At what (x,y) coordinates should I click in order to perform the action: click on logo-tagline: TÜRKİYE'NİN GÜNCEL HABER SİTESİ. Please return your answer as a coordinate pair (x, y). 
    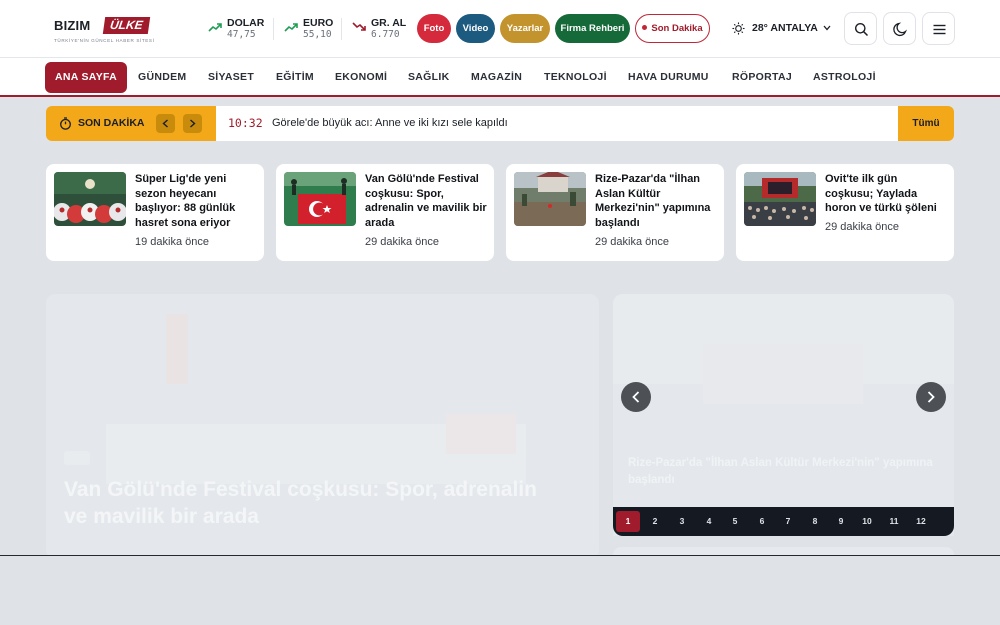
    Looking at the image, I should click on (104, 40).